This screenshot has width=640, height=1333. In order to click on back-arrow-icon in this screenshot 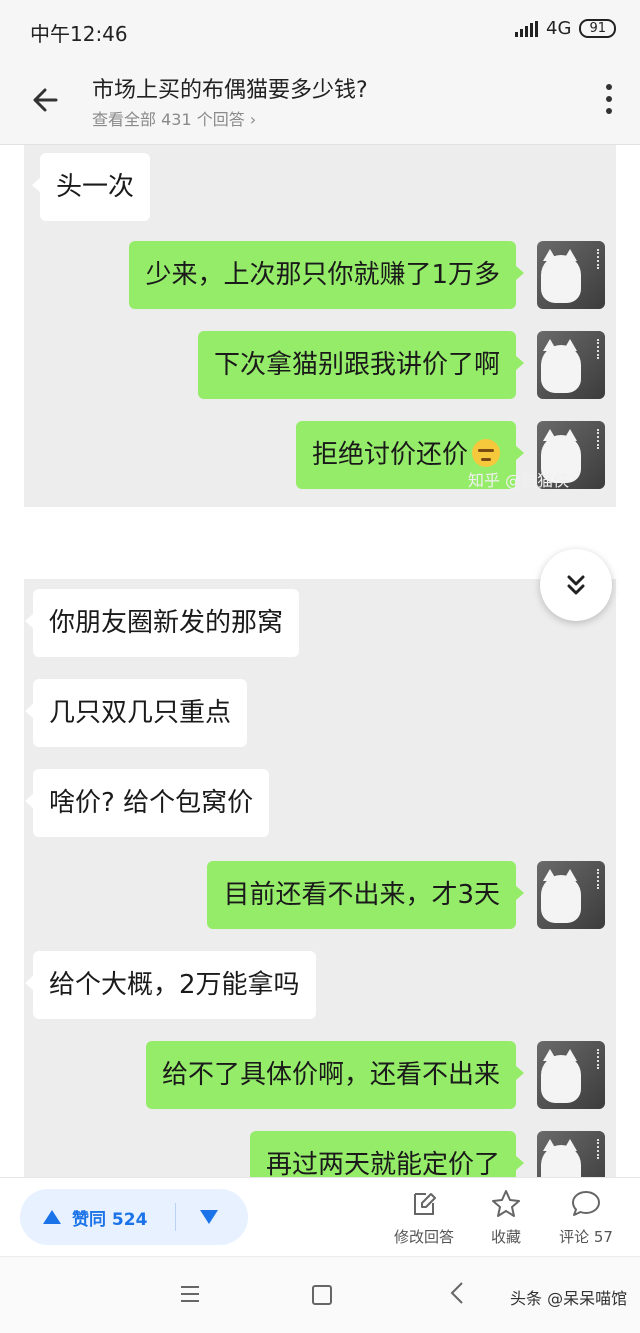, I will do `click(46, 100)`.